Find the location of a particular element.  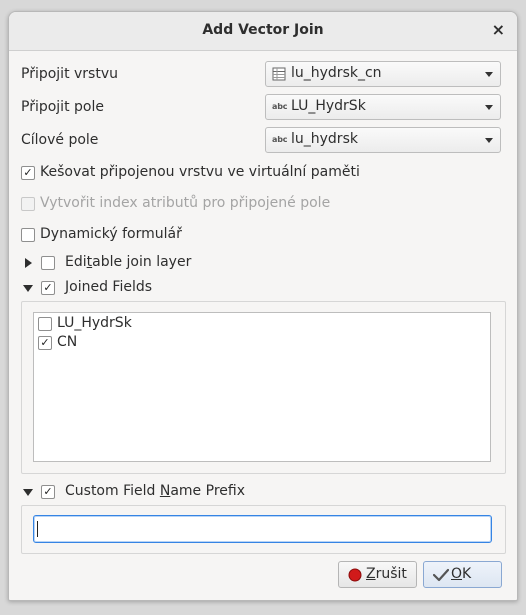

editable-join-checkbox is located at coordinates (48, 263).